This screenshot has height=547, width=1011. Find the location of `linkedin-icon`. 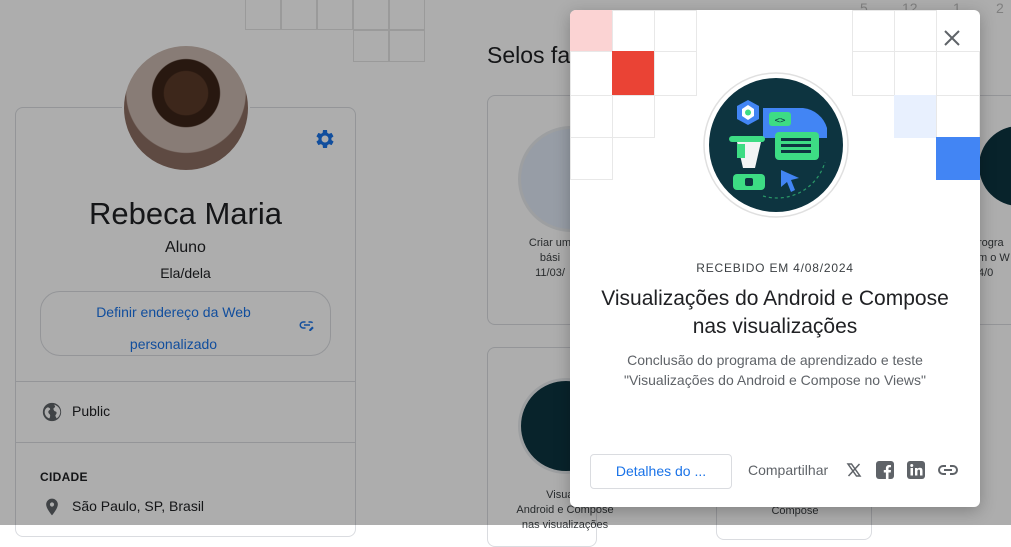

linkedin-icon is located at coordinates (916, 470).